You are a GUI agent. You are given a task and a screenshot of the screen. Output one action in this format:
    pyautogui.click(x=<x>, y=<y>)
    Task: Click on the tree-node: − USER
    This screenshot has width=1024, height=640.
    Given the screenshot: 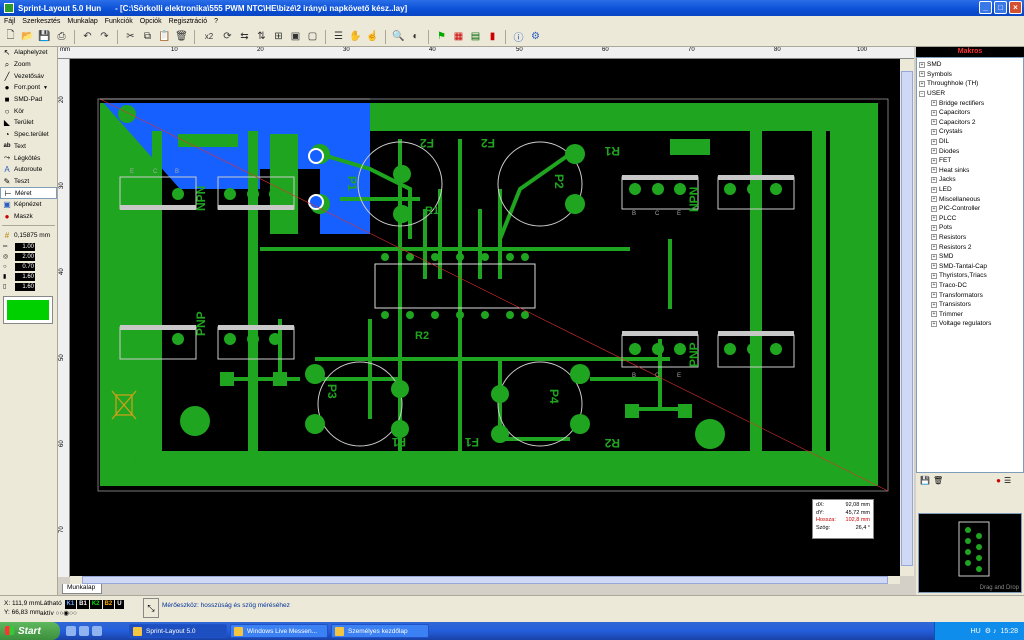 What is the action you would take?
    pyautogui.click(x=971, y=94)
    